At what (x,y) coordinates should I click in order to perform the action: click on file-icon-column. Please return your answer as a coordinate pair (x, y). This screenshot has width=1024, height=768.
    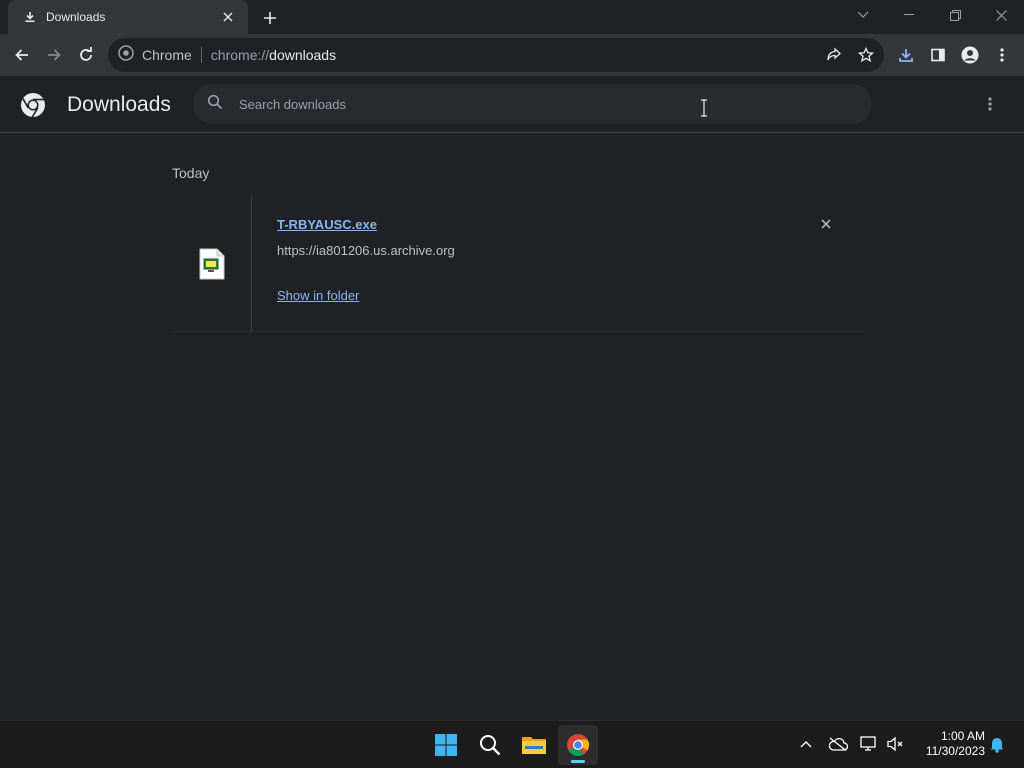
    Looking at the image, I should click on (212, 264).